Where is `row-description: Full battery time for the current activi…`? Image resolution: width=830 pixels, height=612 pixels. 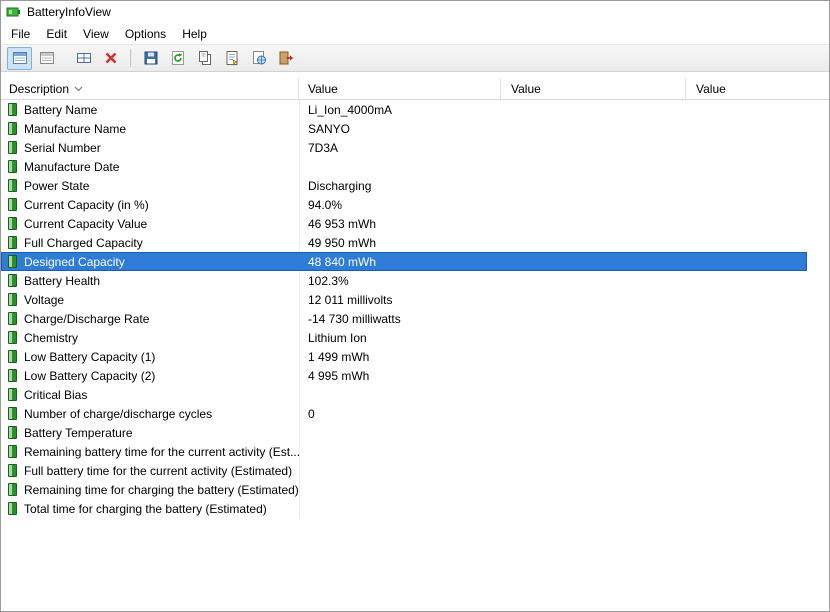
row-description: Full battery time for the current activi… is located at coordinates (158, 470).